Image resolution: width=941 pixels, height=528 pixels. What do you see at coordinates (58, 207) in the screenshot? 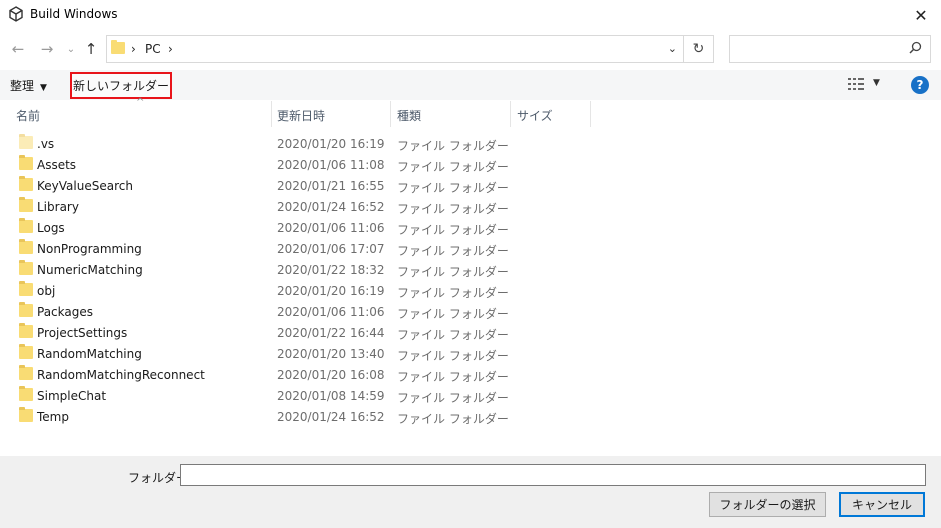
I see `file-name: Library` at bounding box center [58, 207].